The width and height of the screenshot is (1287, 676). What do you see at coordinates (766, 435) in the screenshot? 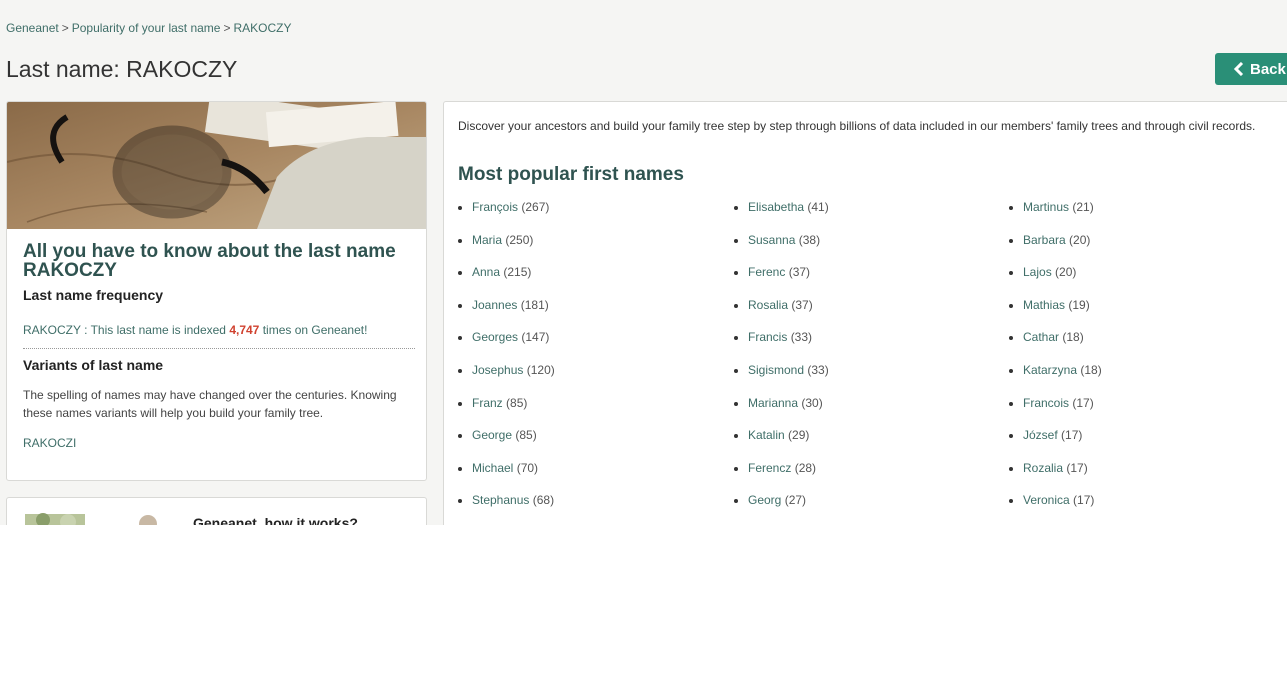
I see `first-name: Katalin` at bounding box center [766, 435].